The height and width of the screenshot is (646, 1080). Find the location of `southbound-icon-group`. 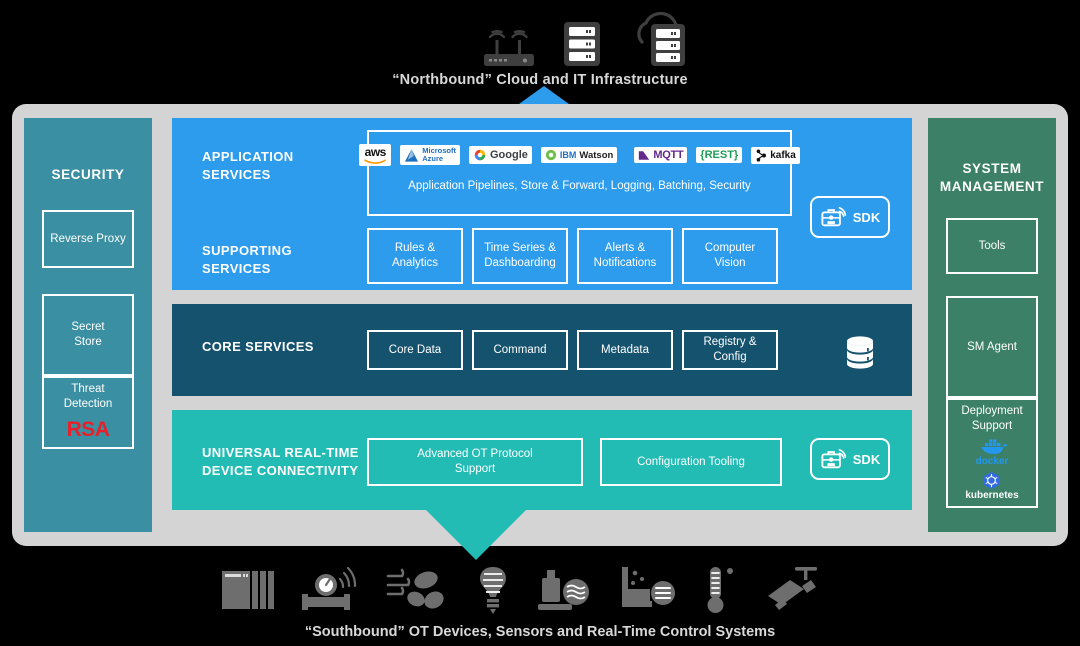

southbound-icon-group is located at coordinates (520, 590).